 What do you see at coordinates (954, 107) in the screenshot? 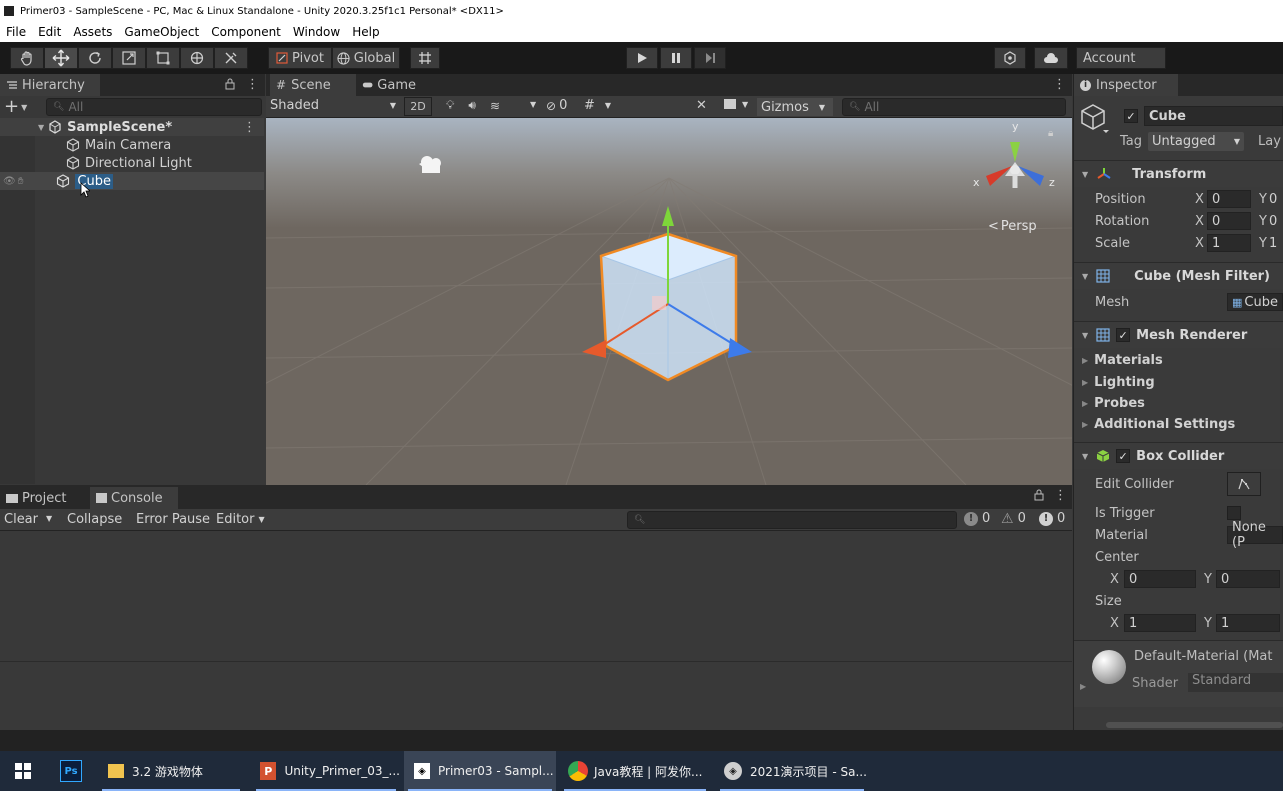
I see `scene-search-input: 🔍︎ All` at bounding box center [954, 107].